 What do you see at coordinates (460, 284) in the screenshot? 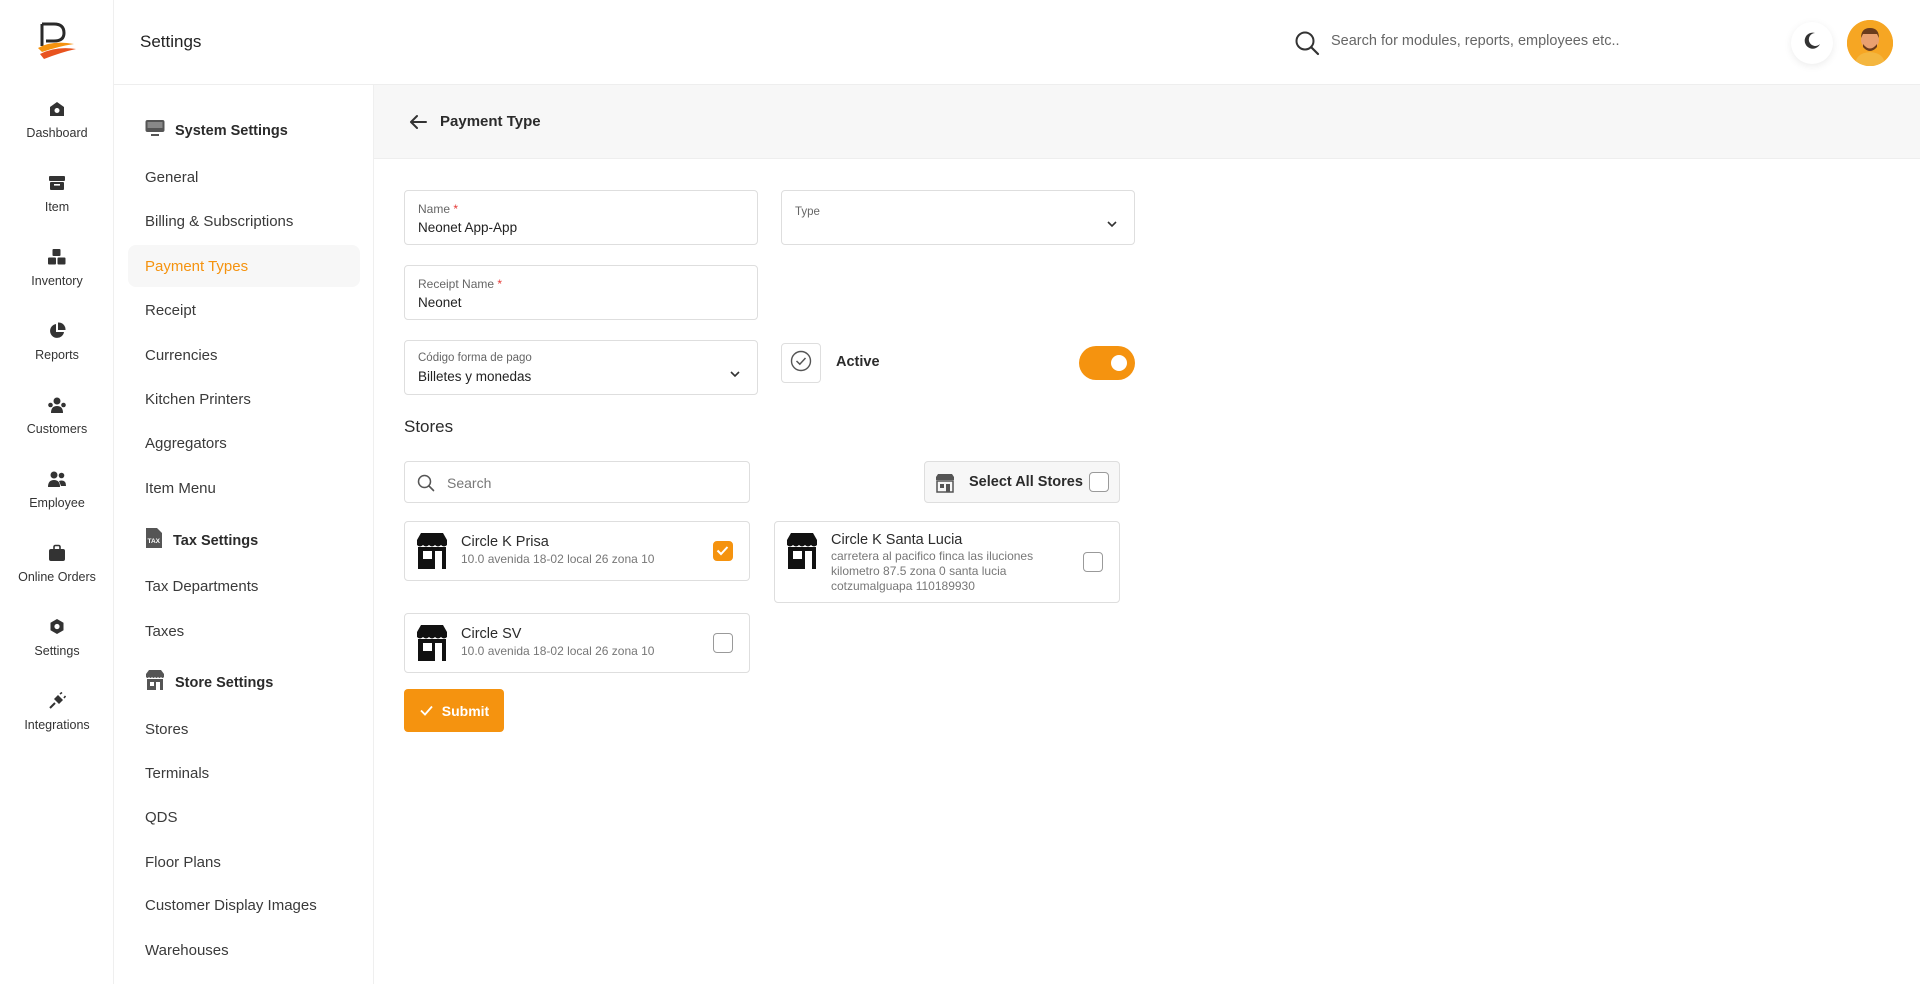
I see `receipt-name-label: Receipt Name *` at bounding box center [460, 284].